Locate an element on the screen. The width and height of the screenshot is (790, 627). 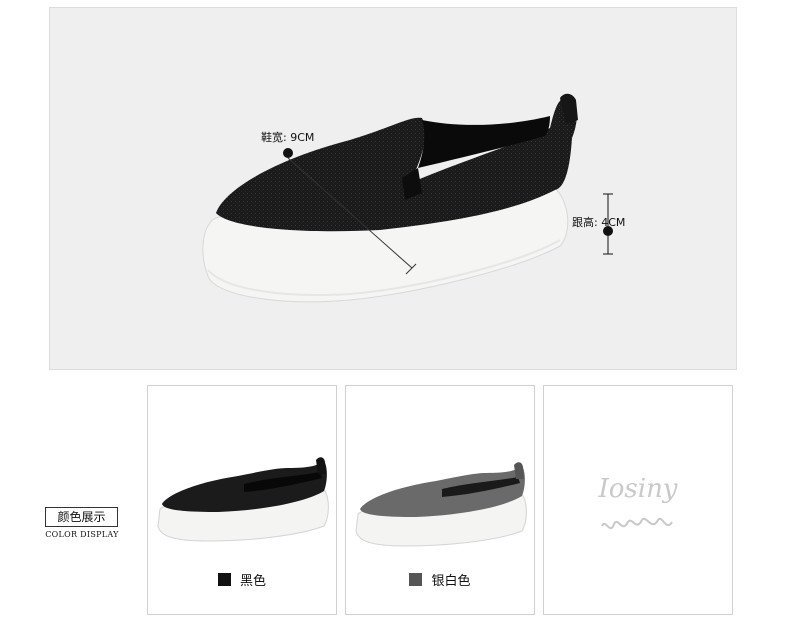
heel-height-label: 跟高: 4CM is located at coordinates (599, 222).